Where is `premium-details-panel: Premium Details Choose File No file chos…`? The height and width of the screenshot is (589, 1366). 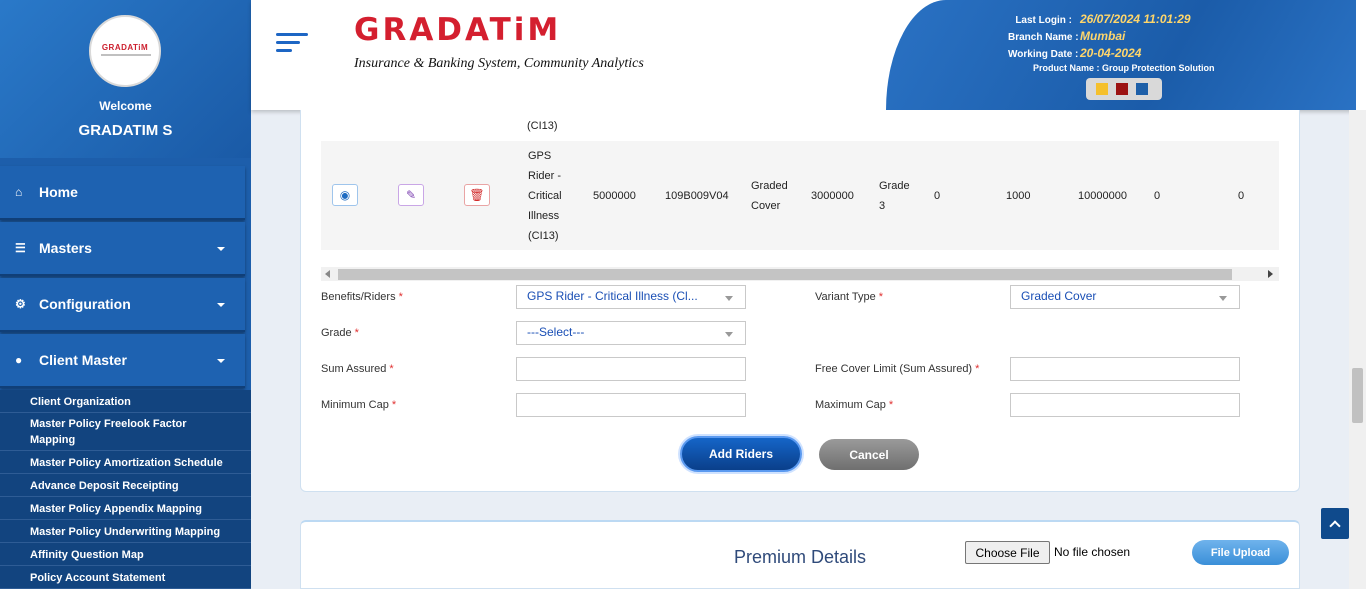
premium-details-panel: Premium Details Choose File No file chos… is located at coordinates (800, 554).